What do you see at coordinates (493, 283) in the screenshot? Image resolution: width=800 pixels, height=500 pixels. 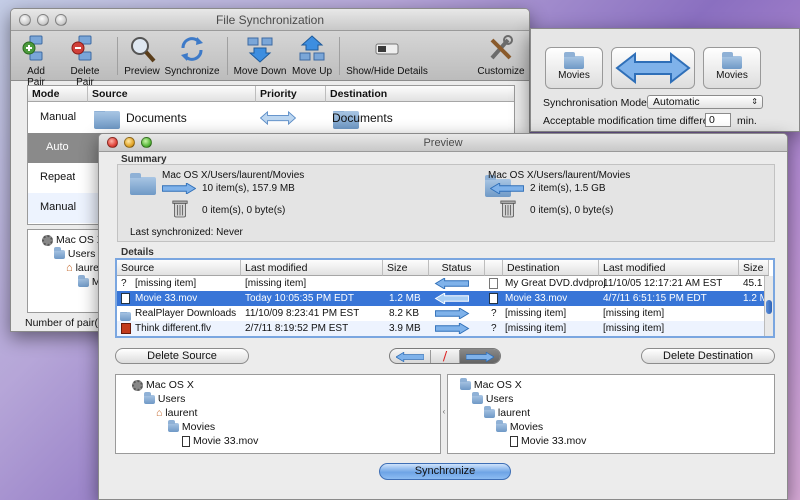 I see `document-icon` at bounding box center [493, 283].